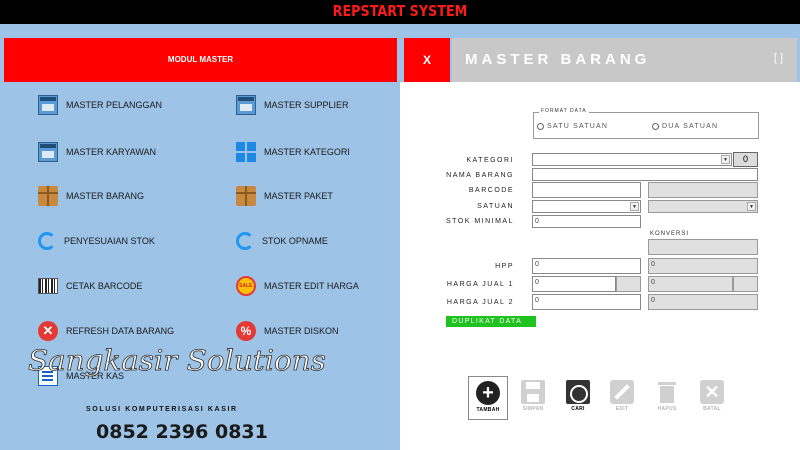  Describe the element at coordinates (491, 190) in the screenshot. I see `barcode-label: BARCODE` at that location.